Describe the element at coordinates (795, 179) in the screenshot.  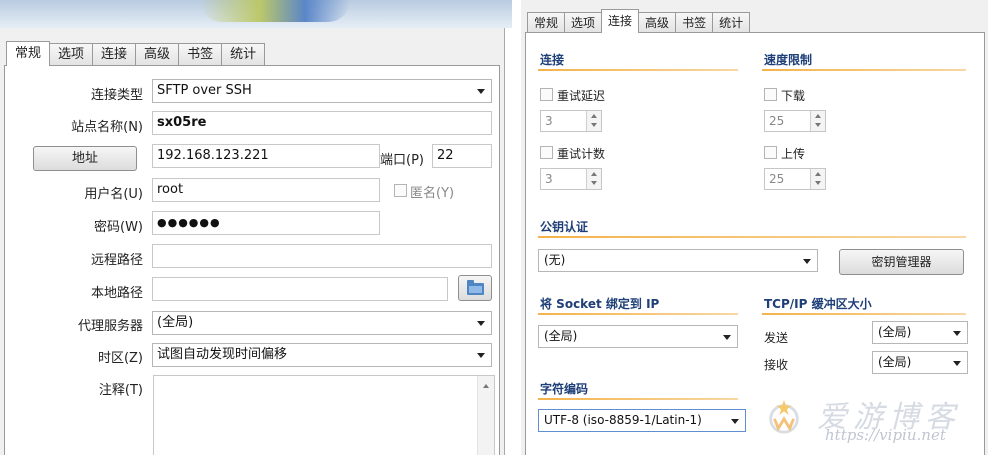
I see `upload-limit-spinner: 25` at that location.